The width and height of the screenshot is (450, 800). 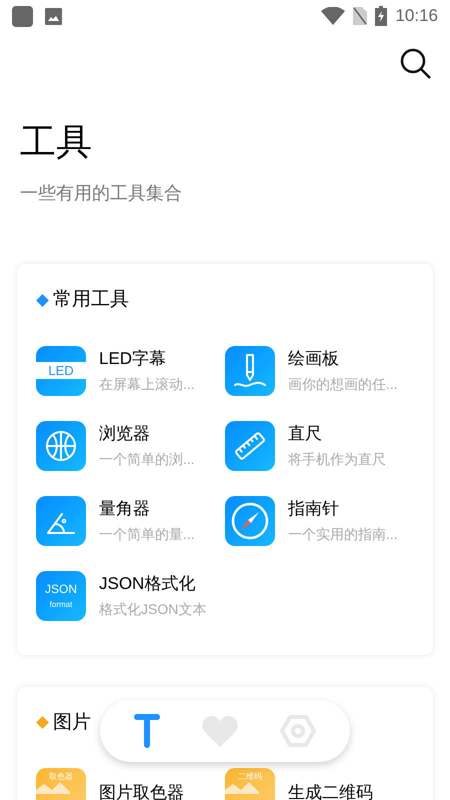 What do you see at coordinates (61, 605) in the screenshot?
I see `format-label: format` at bounding box center [61, 605].